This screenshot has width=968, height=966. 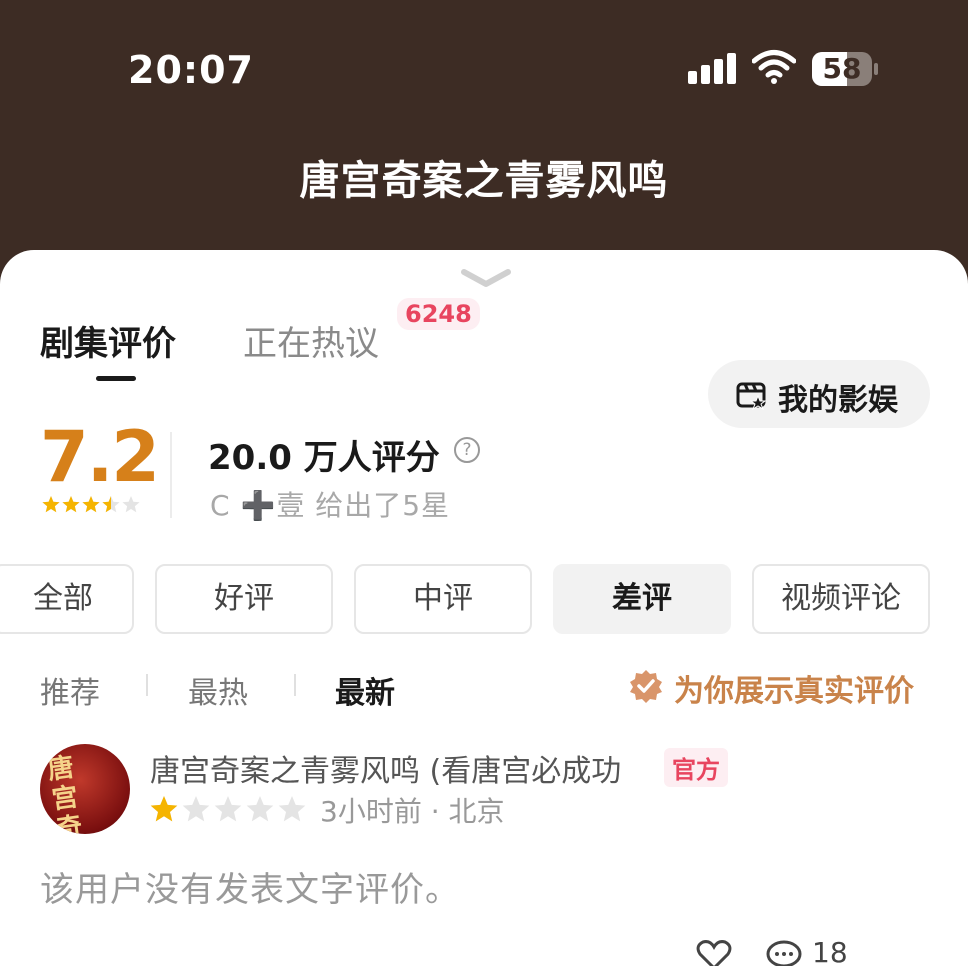 I want to click on sort-option: 最新, so click(x=365, y=690).